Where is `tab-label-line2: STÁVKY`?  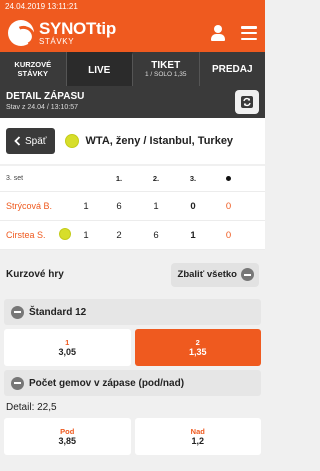
tab-label-line2: STÁVKY is located at coordinates (32, 73).